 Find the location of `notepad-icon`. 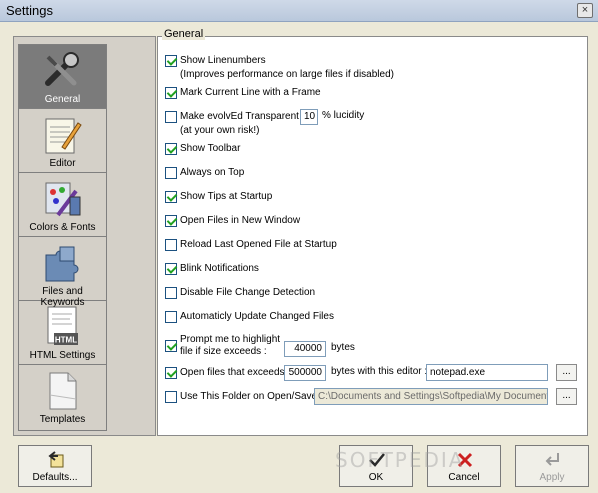

notepad-icon is located at coordinates (63, 136).